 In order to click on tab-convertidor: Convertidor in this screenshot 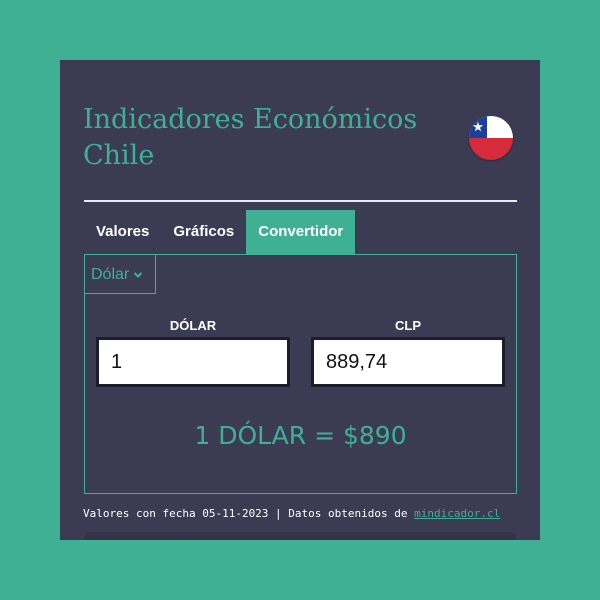, I will do `click(301, 232)`.